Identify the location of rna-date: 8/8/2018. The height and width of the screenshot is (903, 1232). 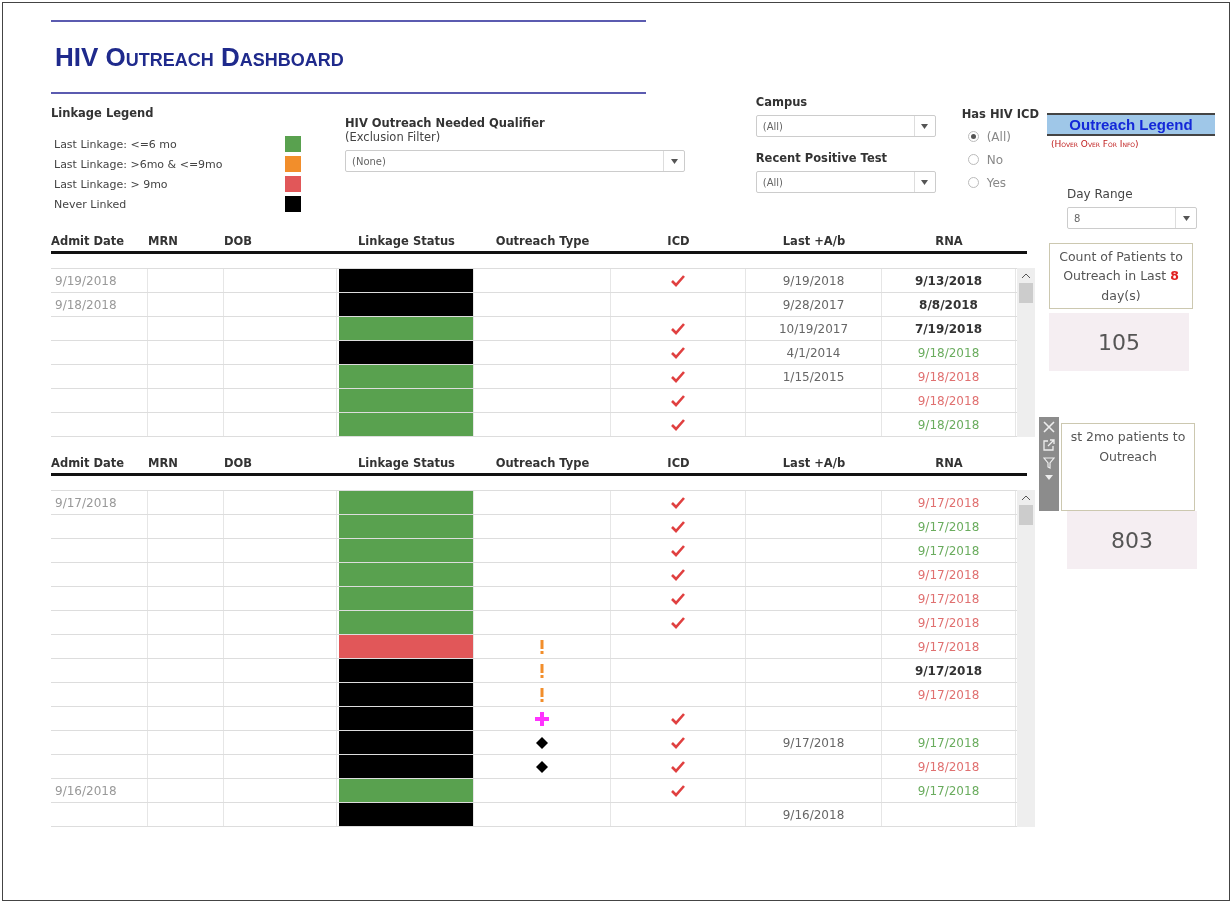
(948, 304).